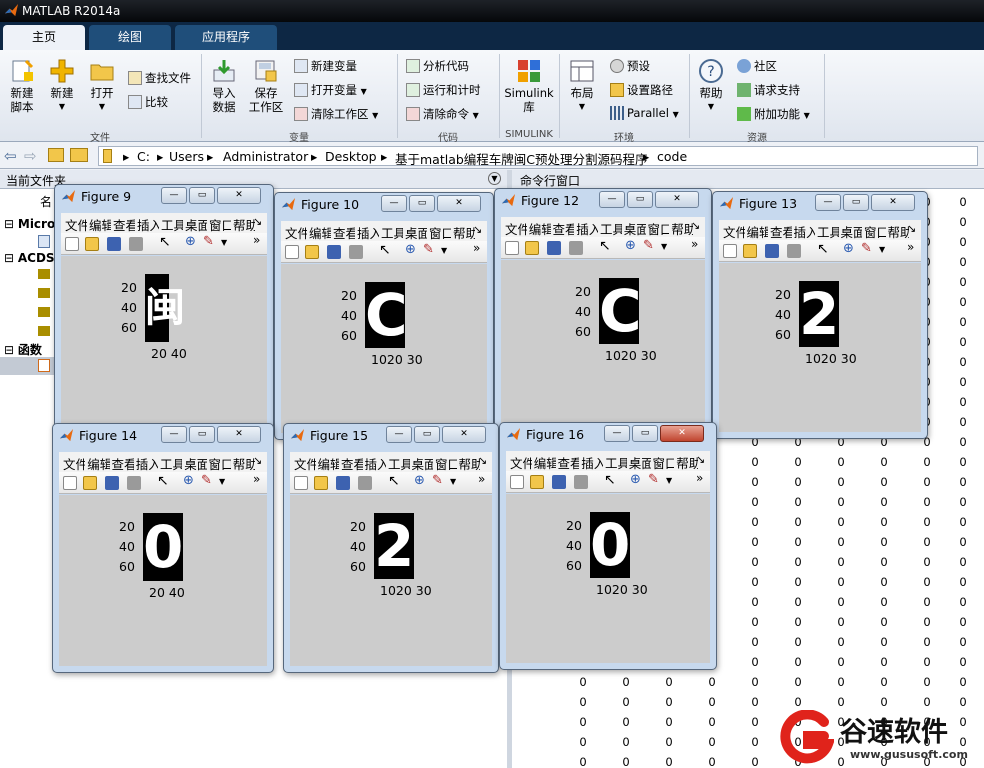  Describe the element at coordinates (224, 86) in the screenshot. I see `import-data-button: 导入 数据` at that location.